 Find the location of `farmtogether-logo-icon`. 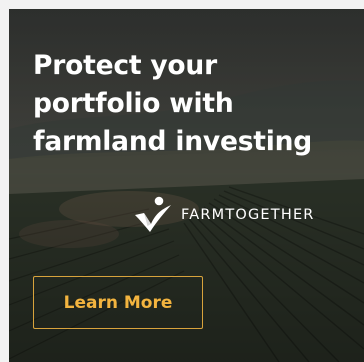

farmtogether-logo-icon is located at coordinates (153, 214).